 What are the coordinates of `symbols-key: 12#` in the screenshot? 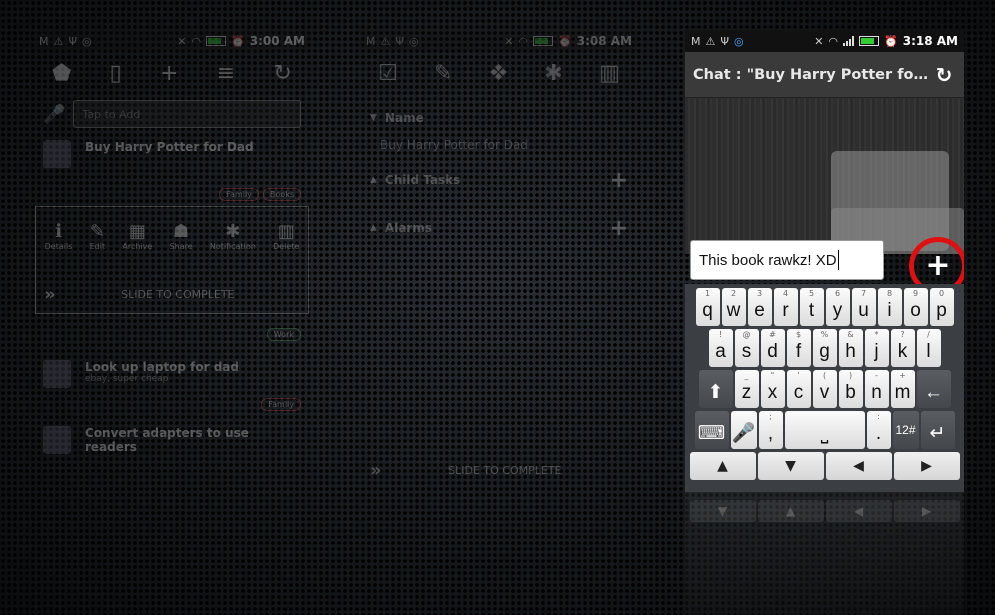 It's located at (905, 430).